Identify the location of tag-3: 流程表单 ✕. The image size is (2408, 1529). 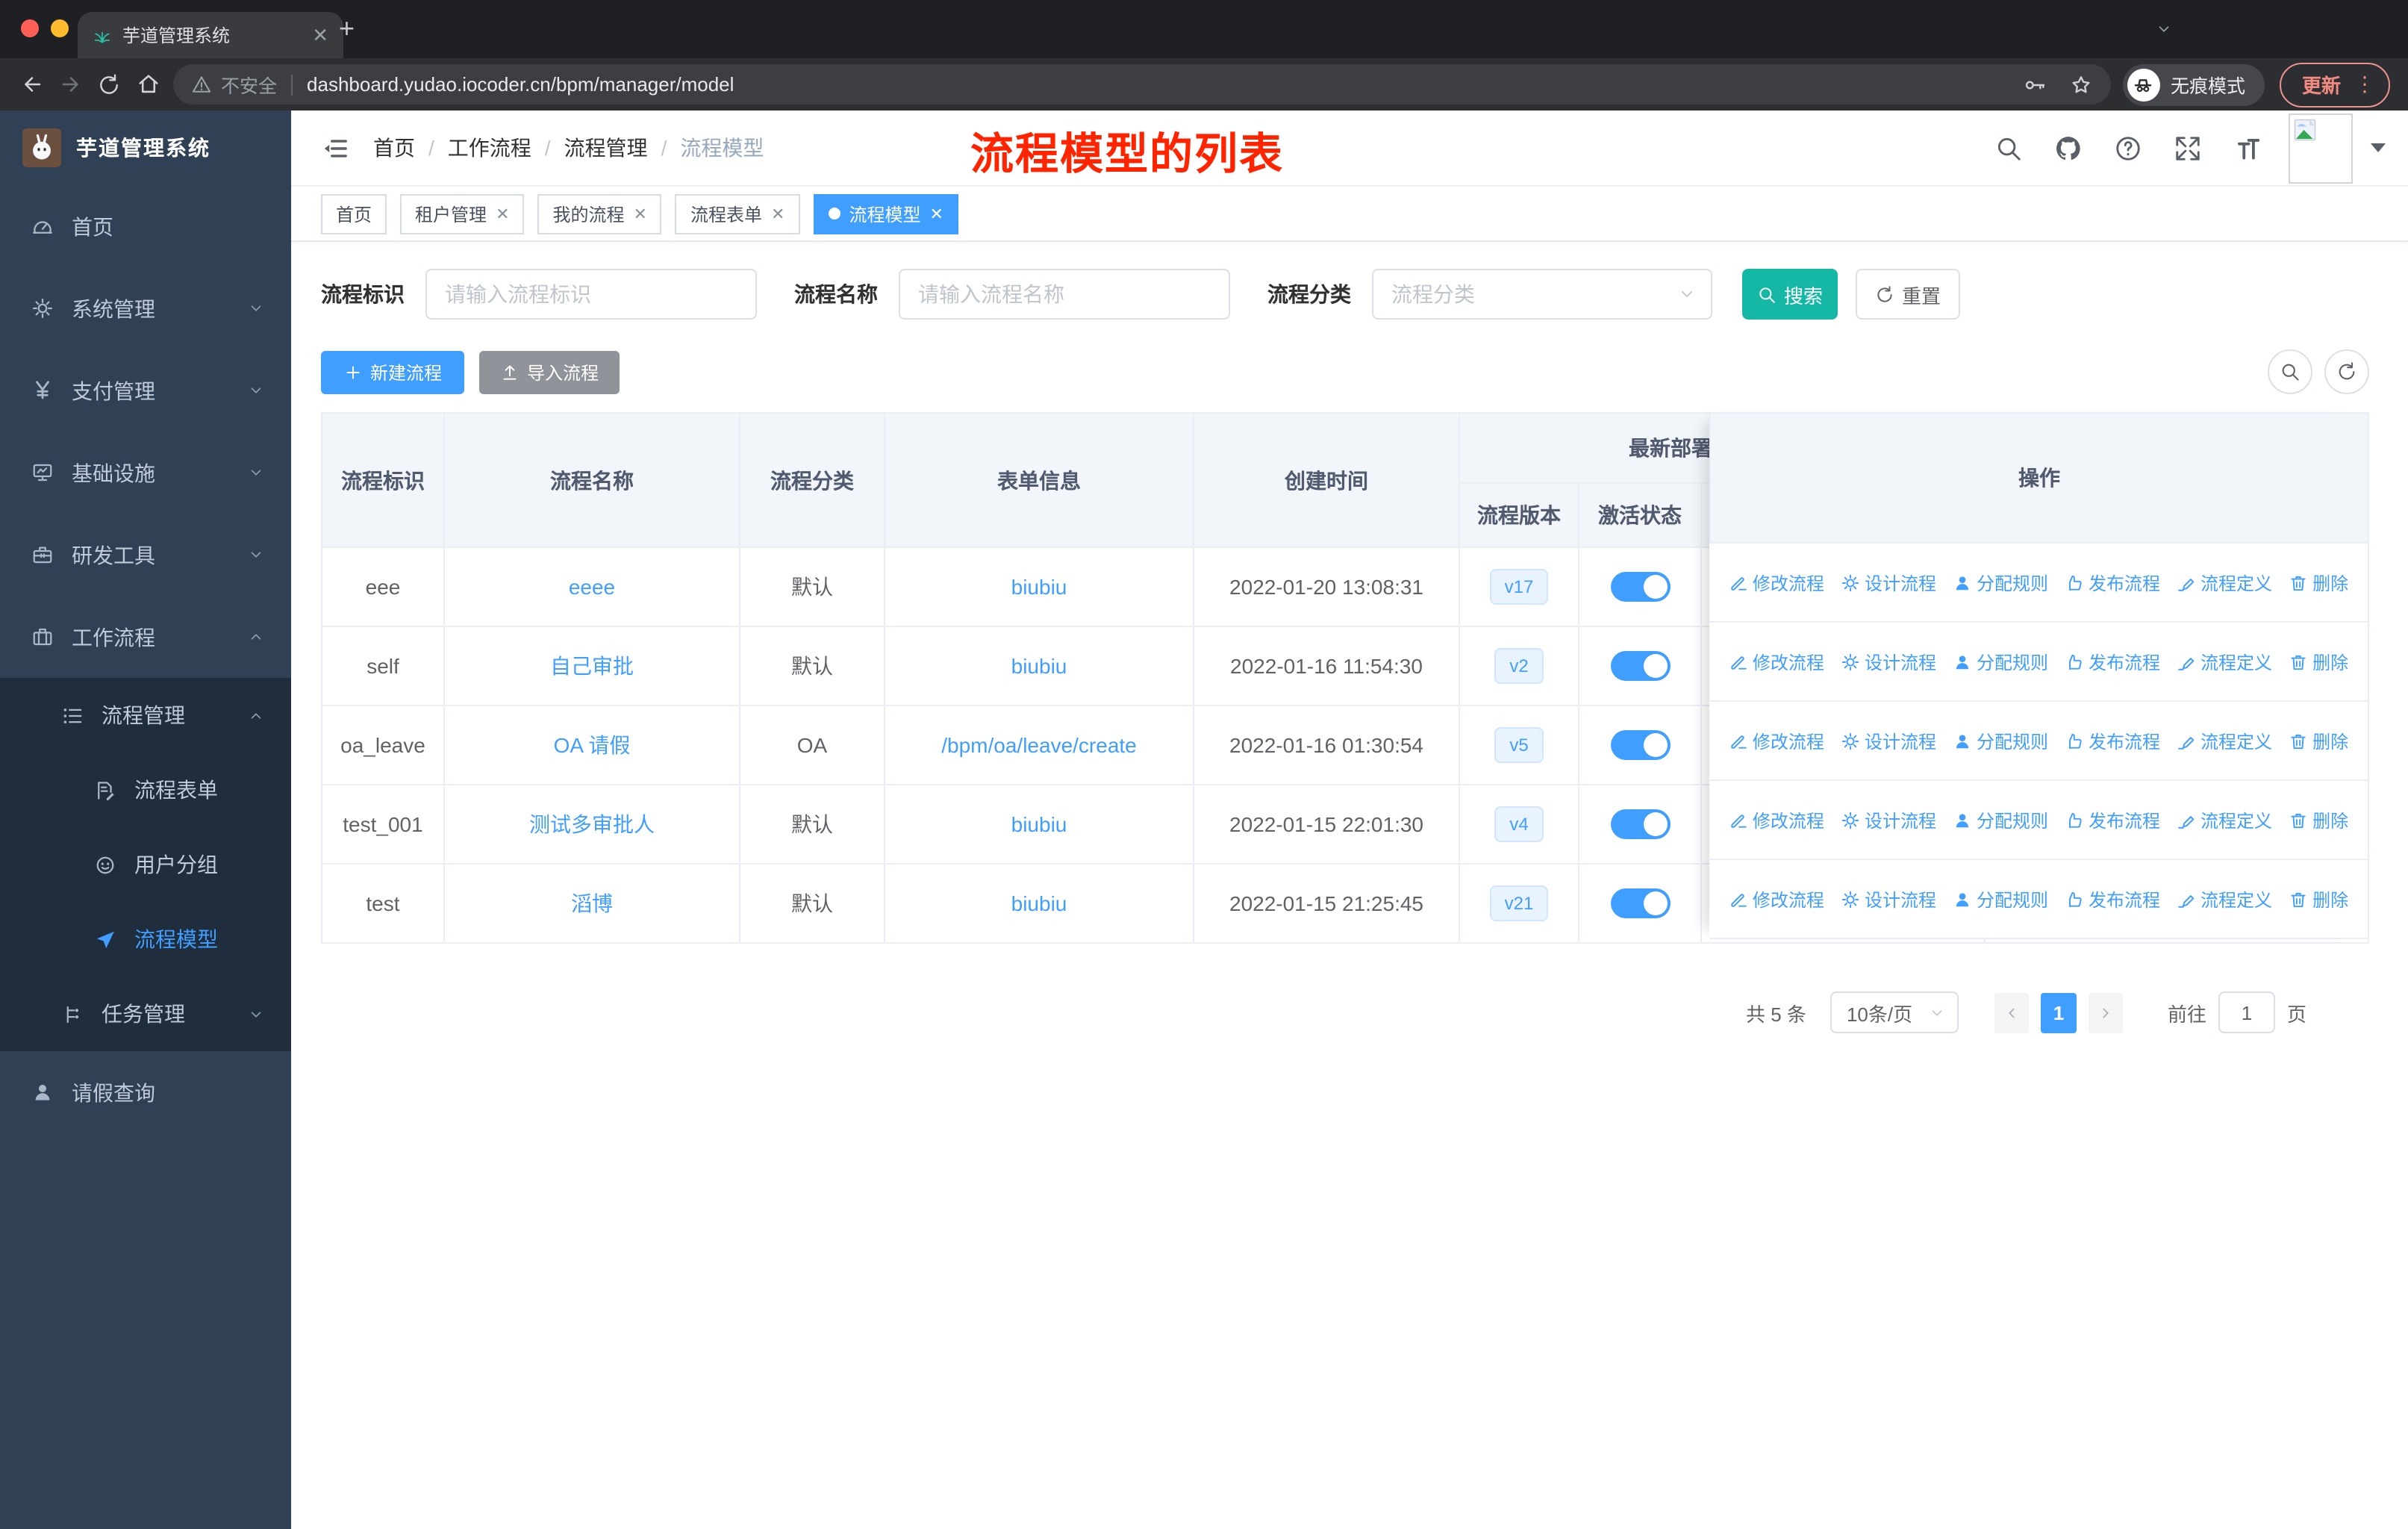
(737, 213).